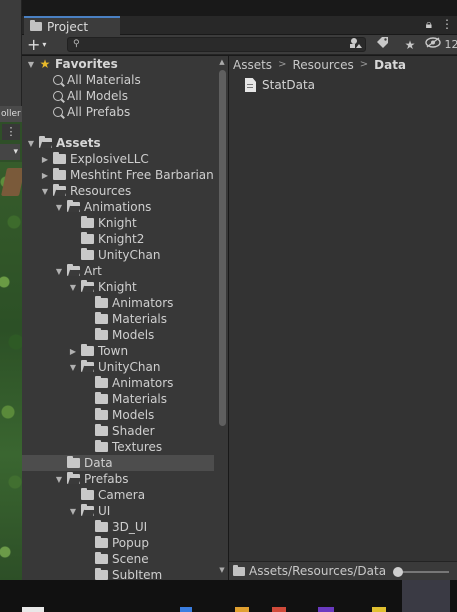 This screenshot has height=612, width=457. I want to click on search-by-type-icon, so click(356, 45).